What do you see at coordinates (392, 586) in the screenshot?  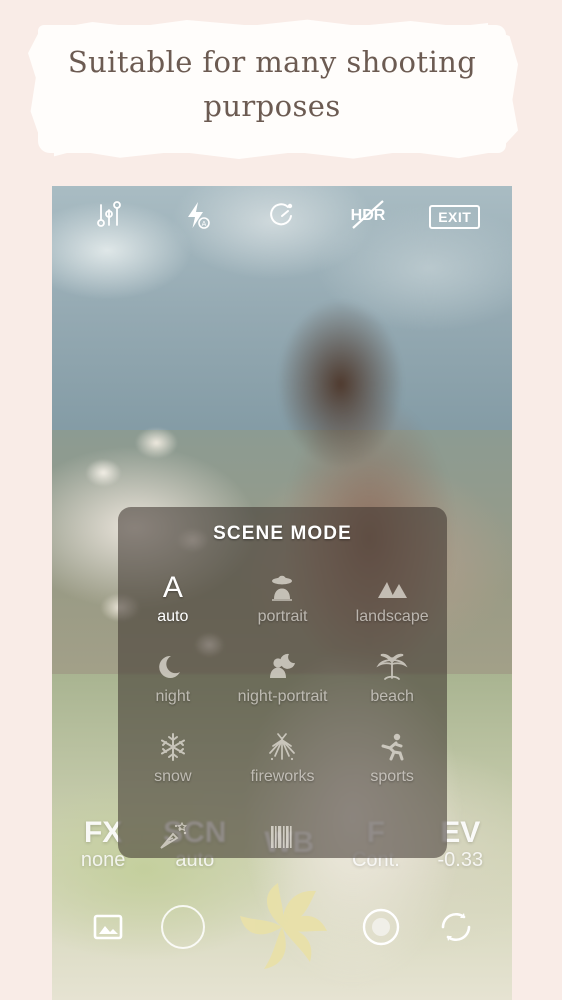 I see `landscape-icon` at bounding box center [392, 586].